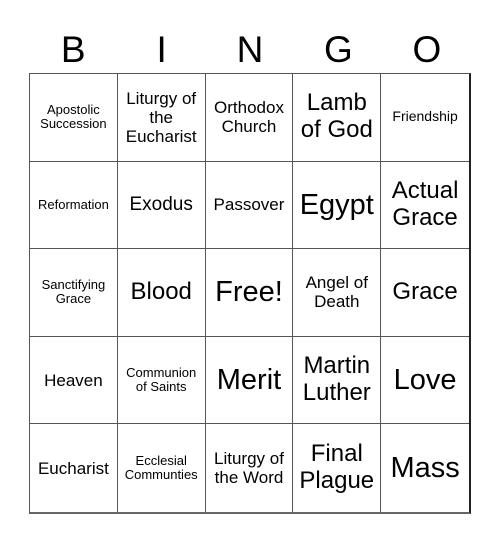 The height and width of the screenshot is (544, 500). I want to click on bingo-cell: Grace, so click(425, 293).